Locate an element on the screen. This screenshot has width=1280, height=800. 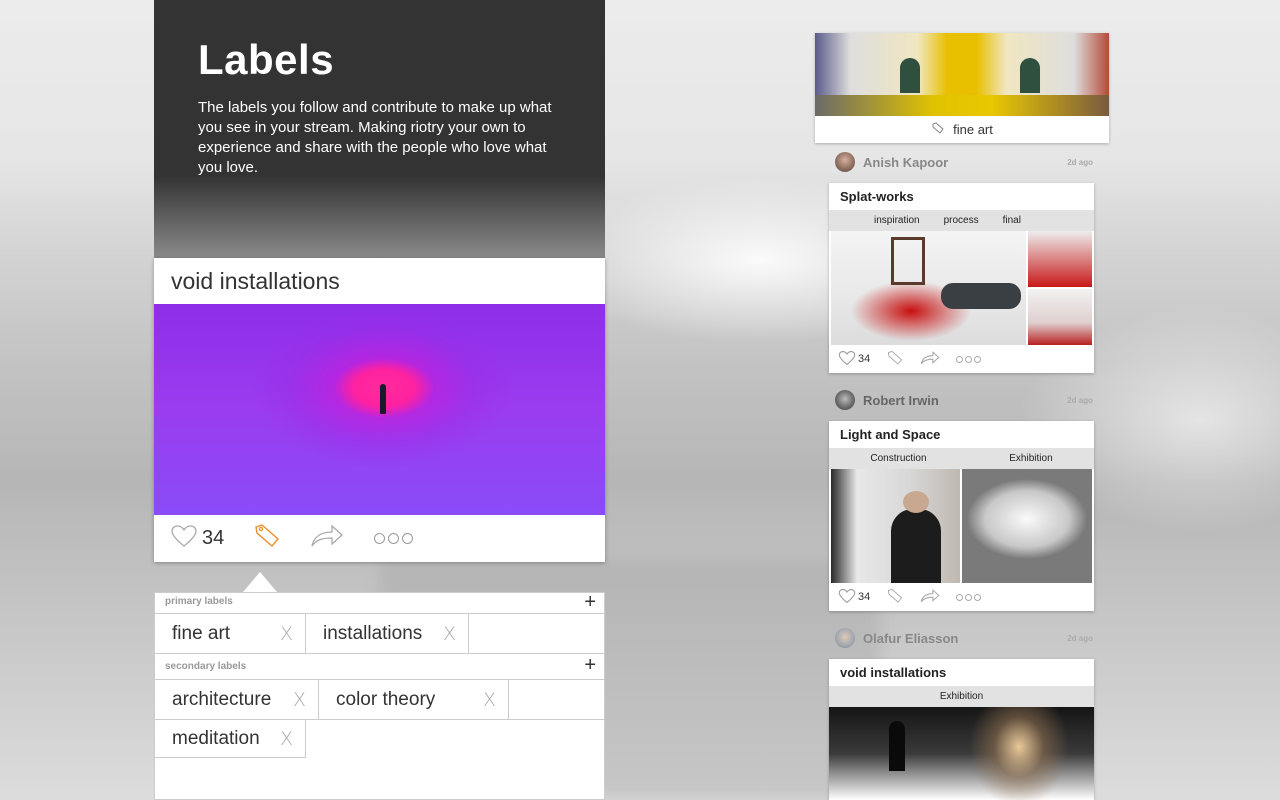
post-card-splat-works: Splat-works inspiration process final 34 is located at coordinates (961, 278).